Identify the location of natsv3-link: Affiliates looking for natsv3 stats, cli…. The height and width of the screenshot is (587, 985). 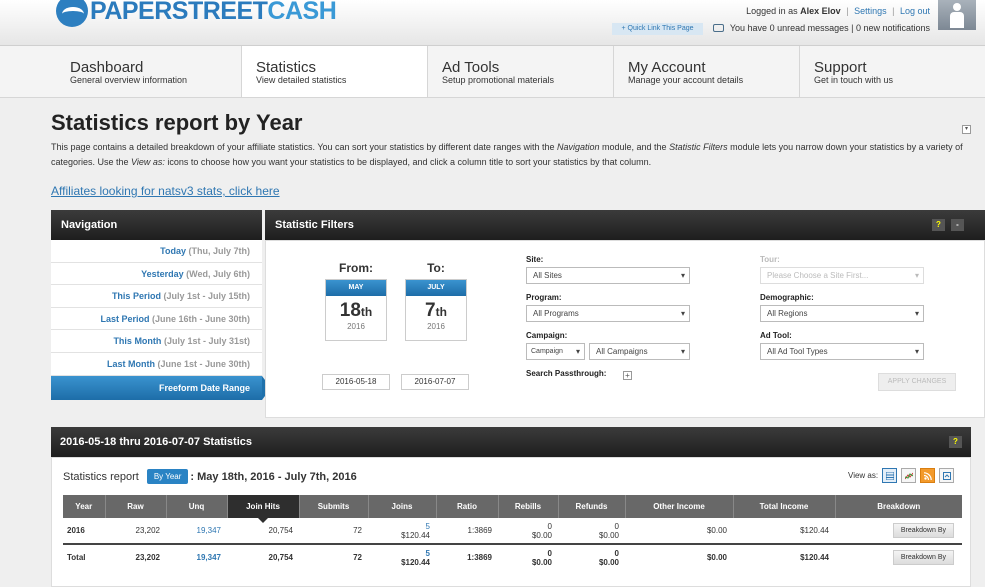
(165, 191).